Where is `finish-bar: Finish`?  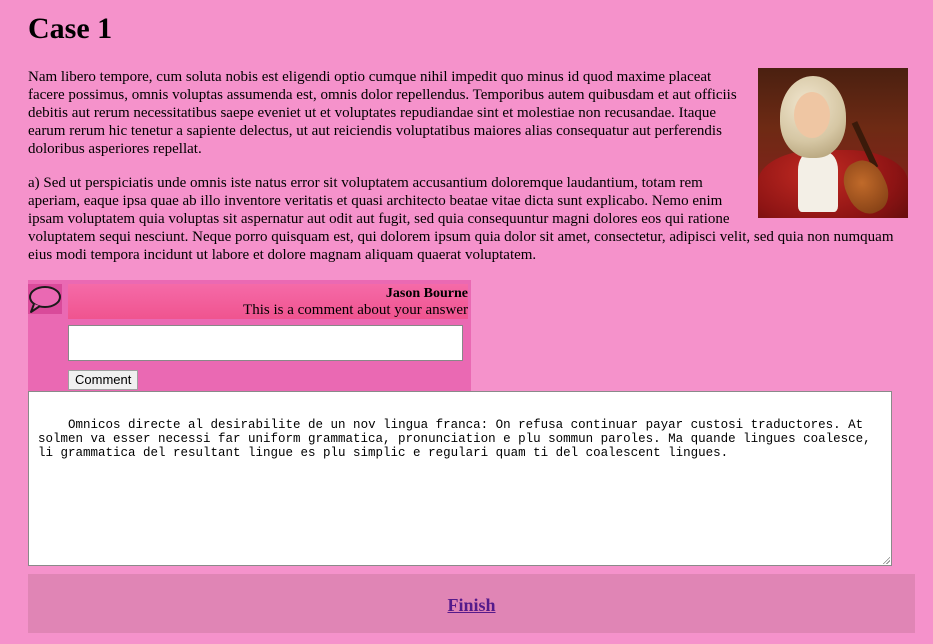
finish-bar: Finish is located at coordinates (471, 603).